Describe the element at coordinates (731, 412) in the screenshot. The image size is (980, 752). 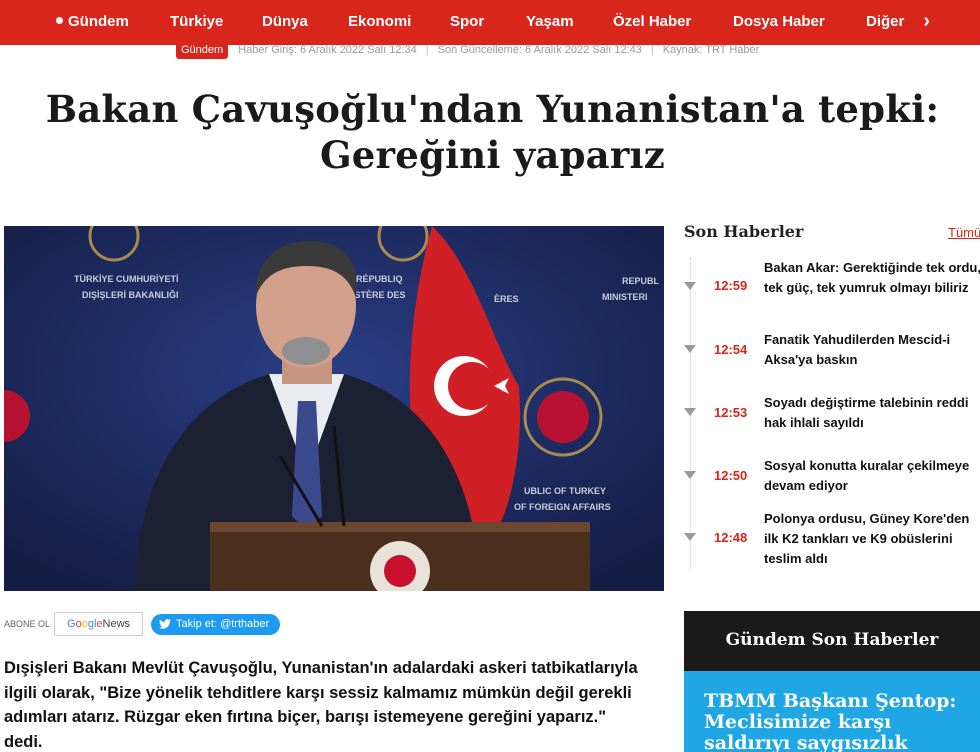
I see `news-time: 12:53` at that location.